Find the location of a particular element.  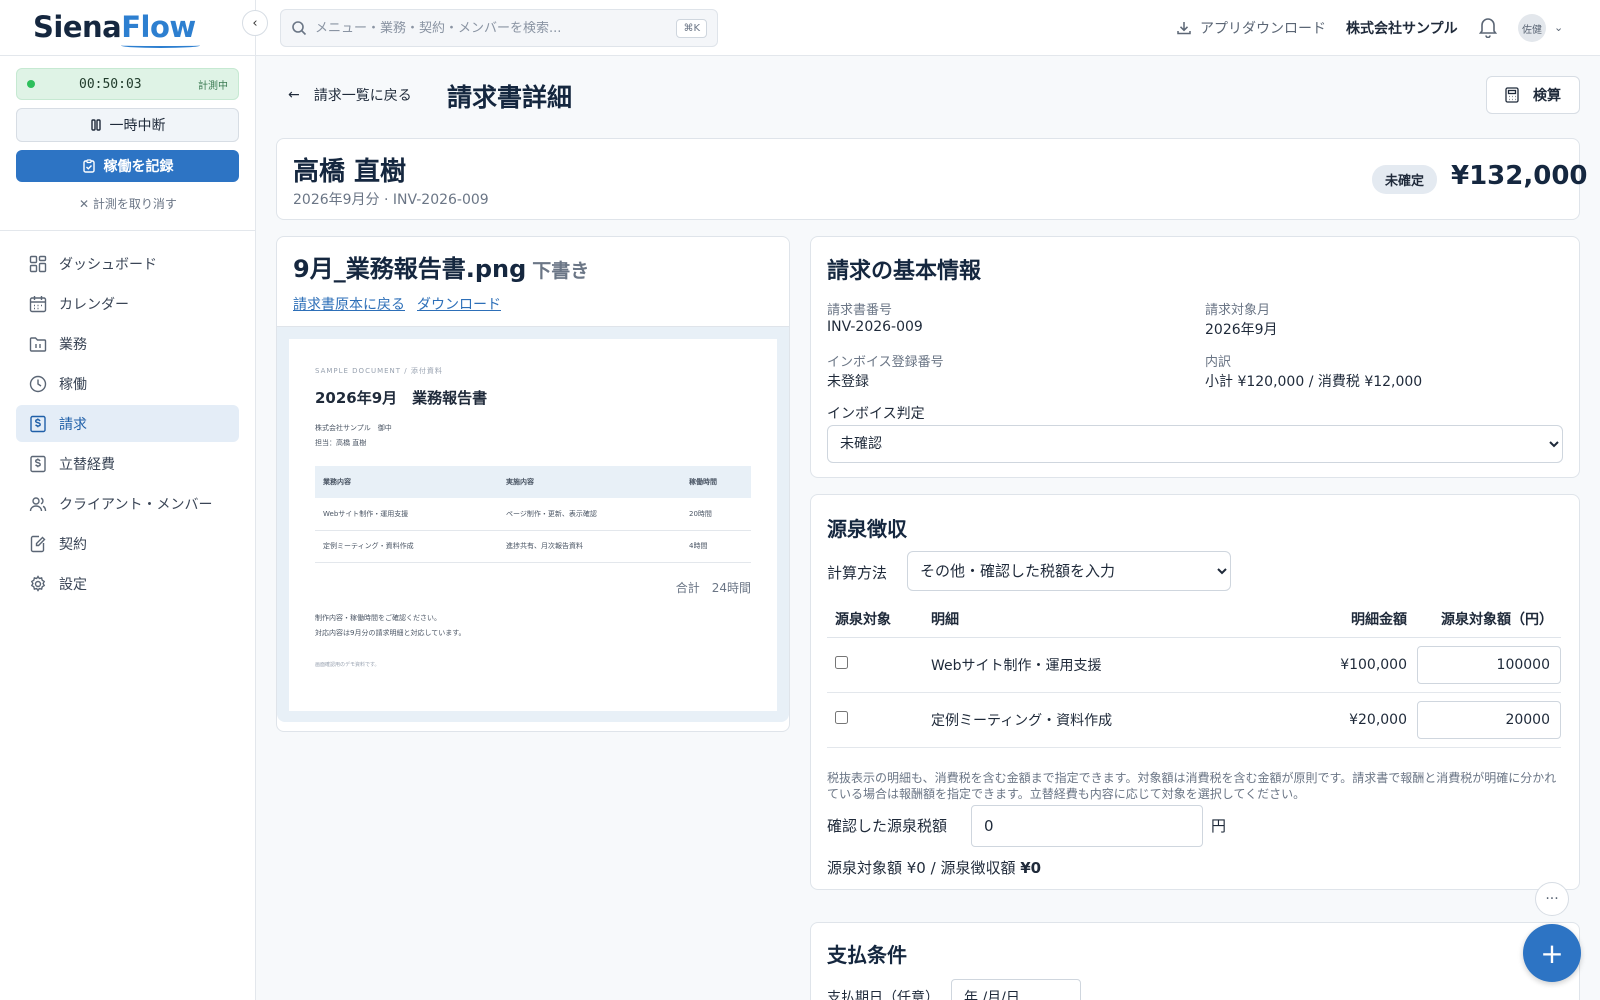

sidebar-item-calendar: カレンダー is located at coordinates (127, 303).